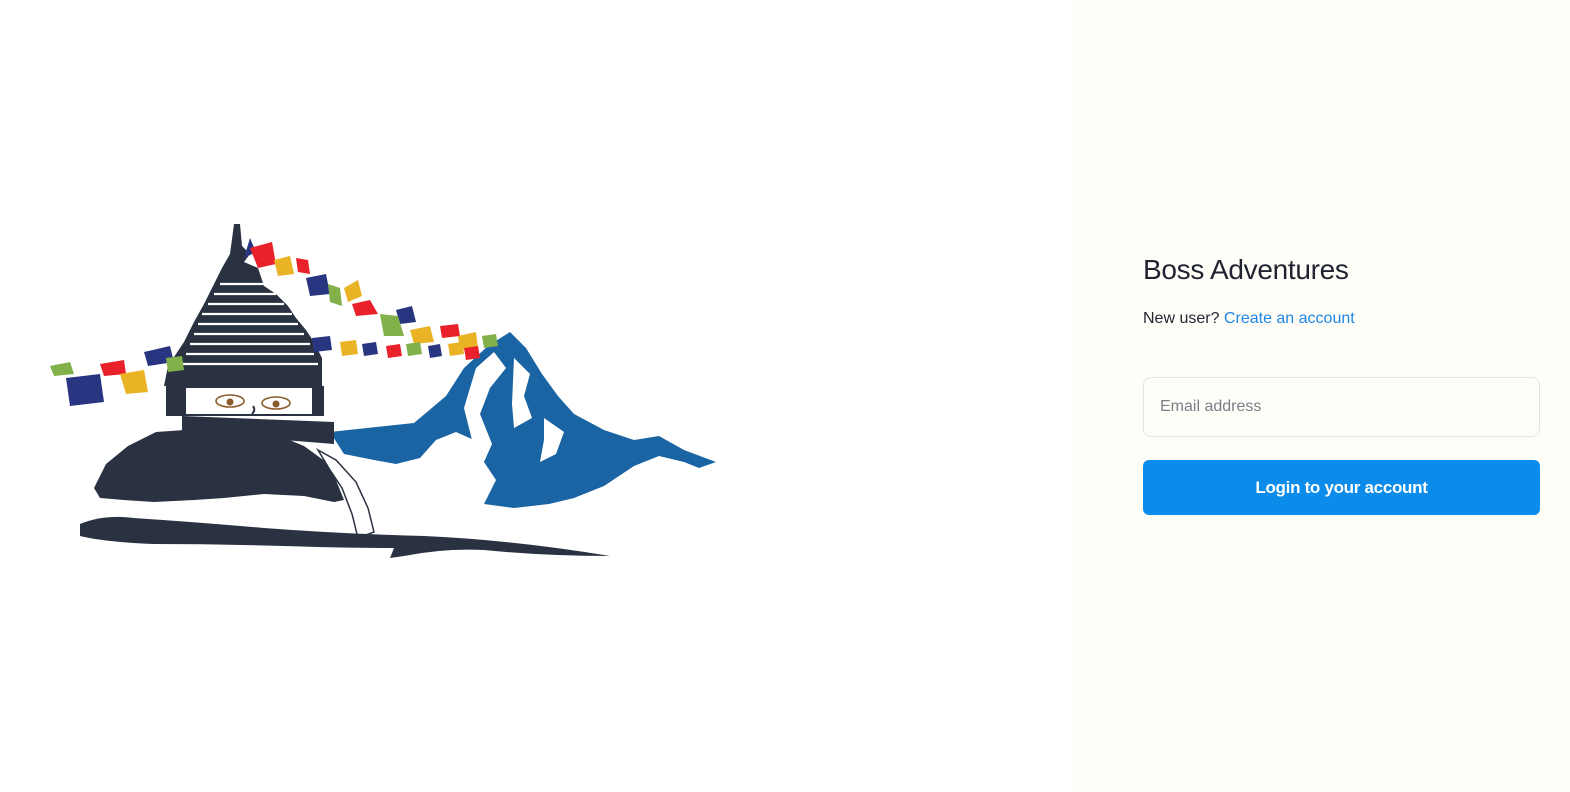 This screenshot has height=792, width=1570. What do you see at coordinates (1181, 318) in the screenshot?
I see `signup-prompt: New user?` at bounding box center [1181, 318].